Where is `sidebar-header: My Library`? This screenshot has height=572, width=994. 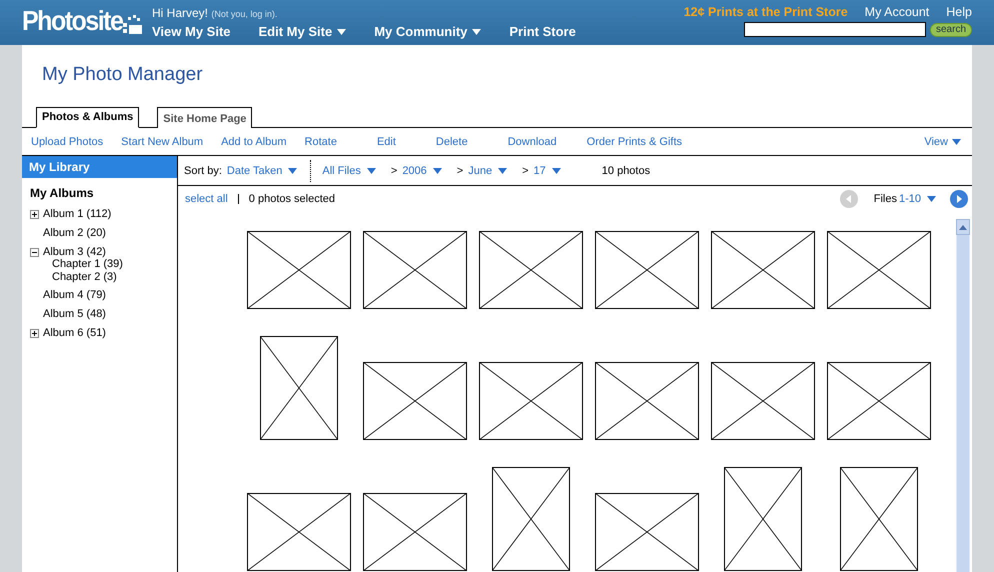
sidebar-header: My Library is located at coordinates (99, 167).